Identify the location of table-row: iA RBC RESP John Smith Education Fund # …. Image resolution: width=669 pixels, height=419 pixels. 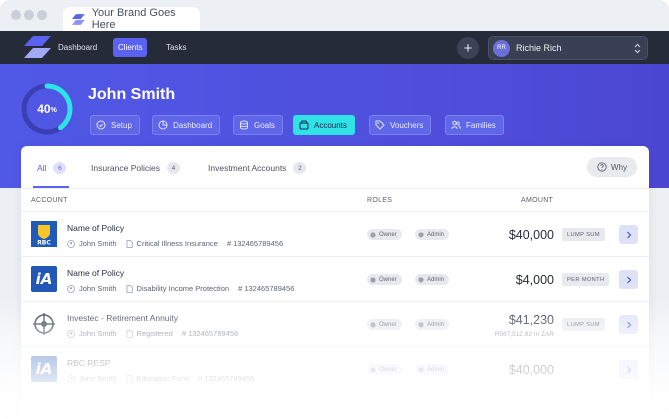
(335, 369).